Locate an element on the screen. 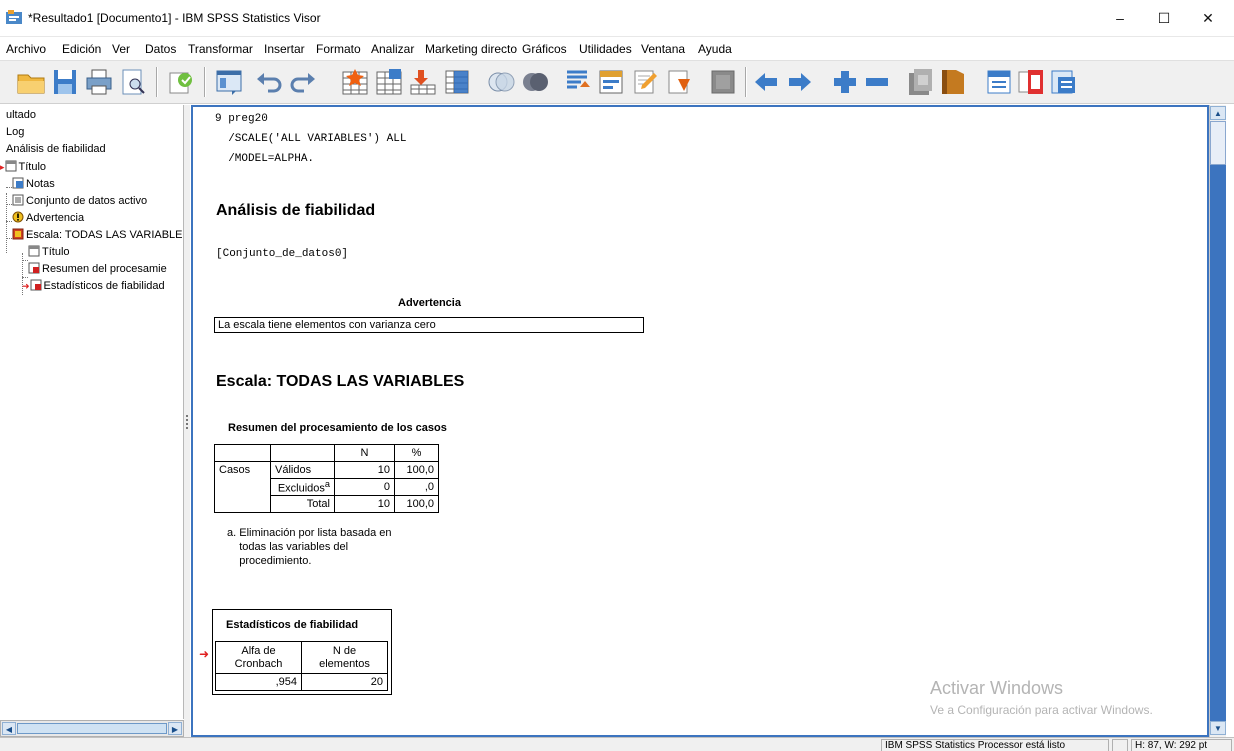 This screenshot has height=751, width=1234. splitter-grip is located at coordinates (187, 422).